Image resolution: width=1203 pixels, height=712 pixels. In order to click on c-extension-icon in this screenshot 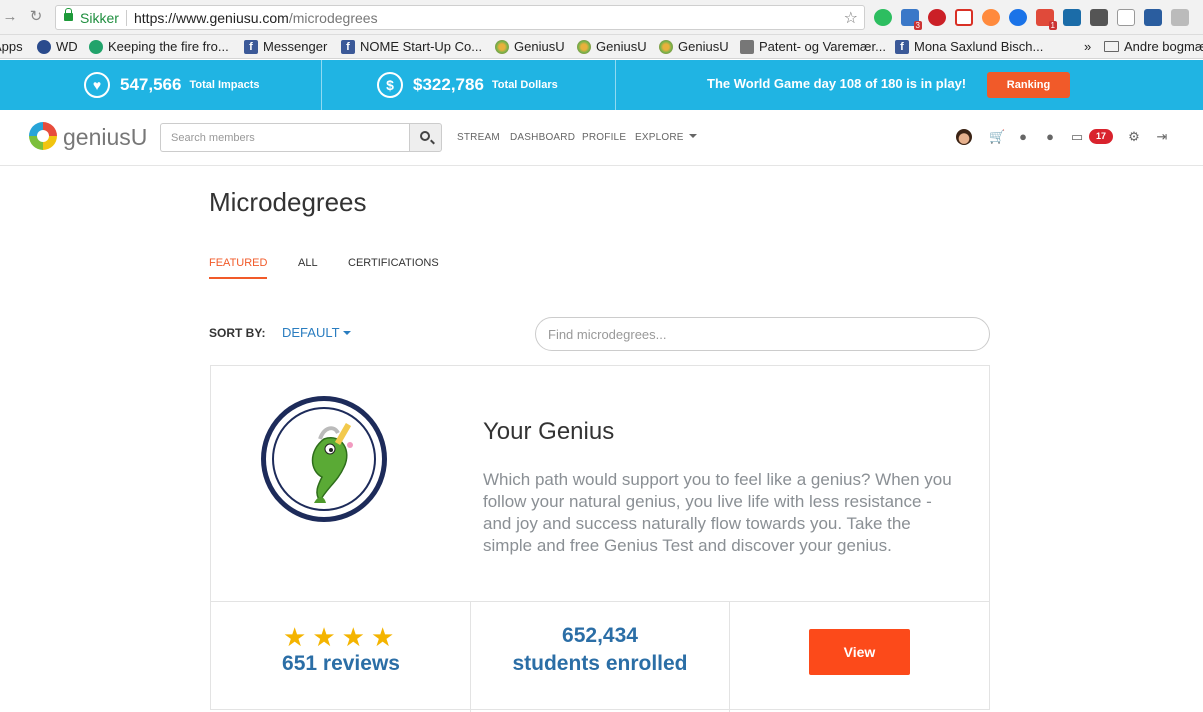, I will do `click(1126, 17)`.